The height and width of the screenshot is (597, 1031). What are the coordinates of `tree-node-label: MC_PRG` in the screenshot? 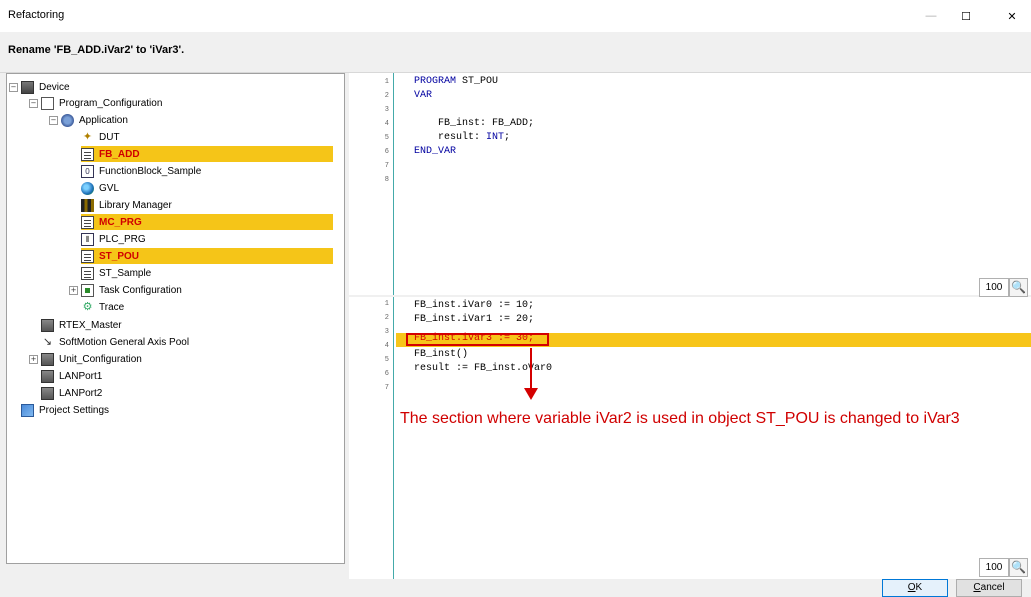 It's located at (120, 222).